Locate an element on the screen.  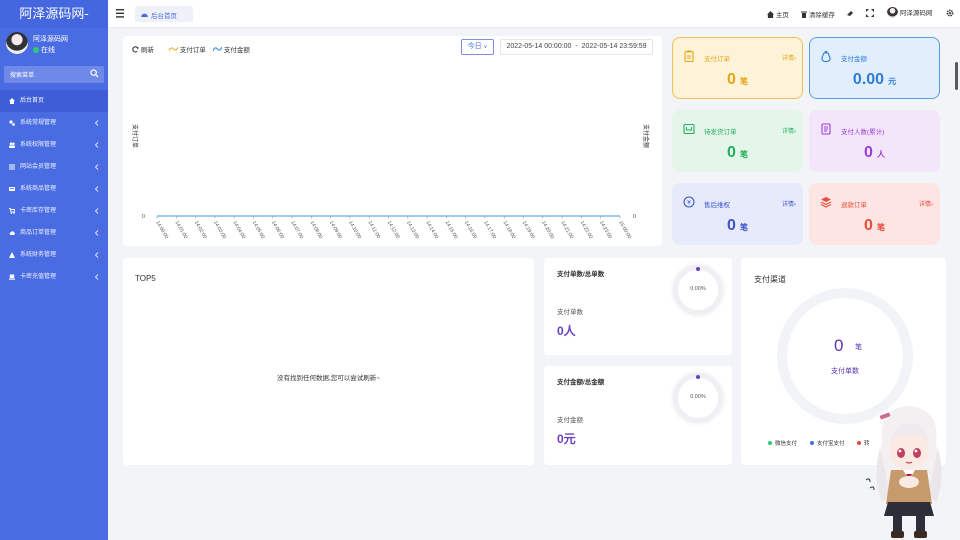
cart-icon is located at coordinates (12, 211).